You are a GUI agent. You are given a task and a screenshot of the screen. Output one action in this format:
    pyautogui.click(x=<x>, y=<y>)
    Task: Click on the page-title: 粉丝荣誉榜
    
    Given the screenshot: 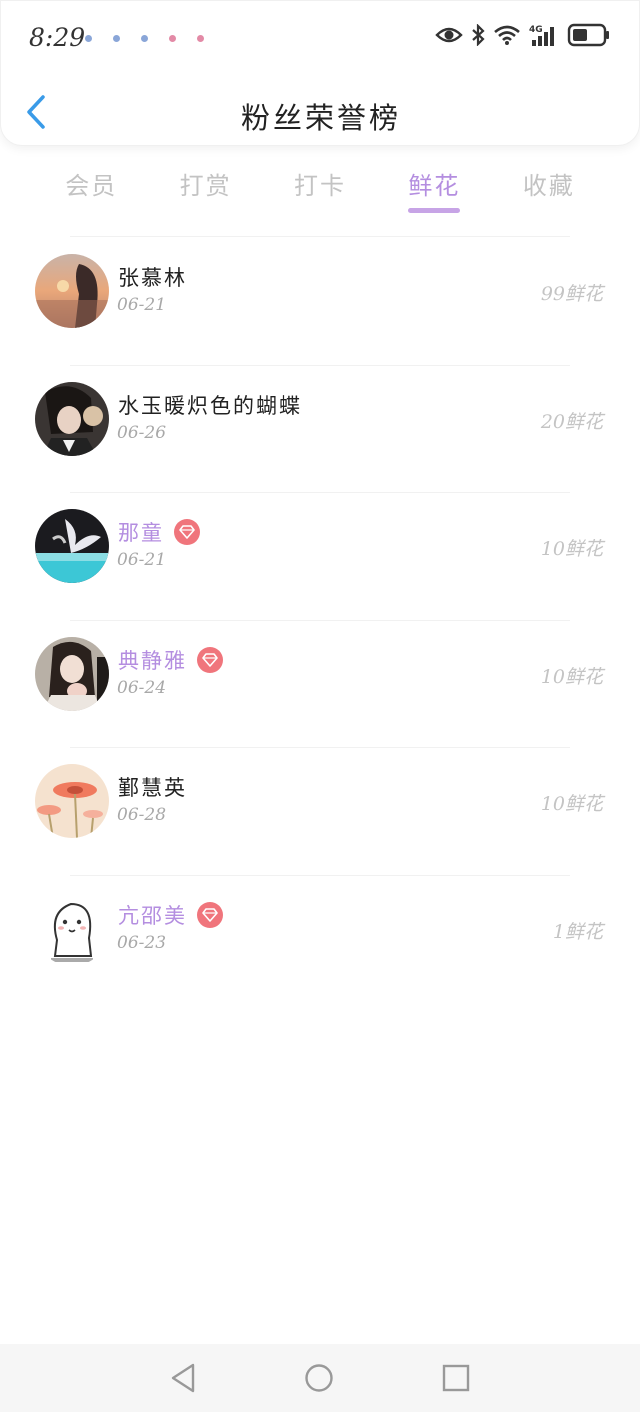 What is the action you would take?
    pyautogui.click(x=320, y=118)
    